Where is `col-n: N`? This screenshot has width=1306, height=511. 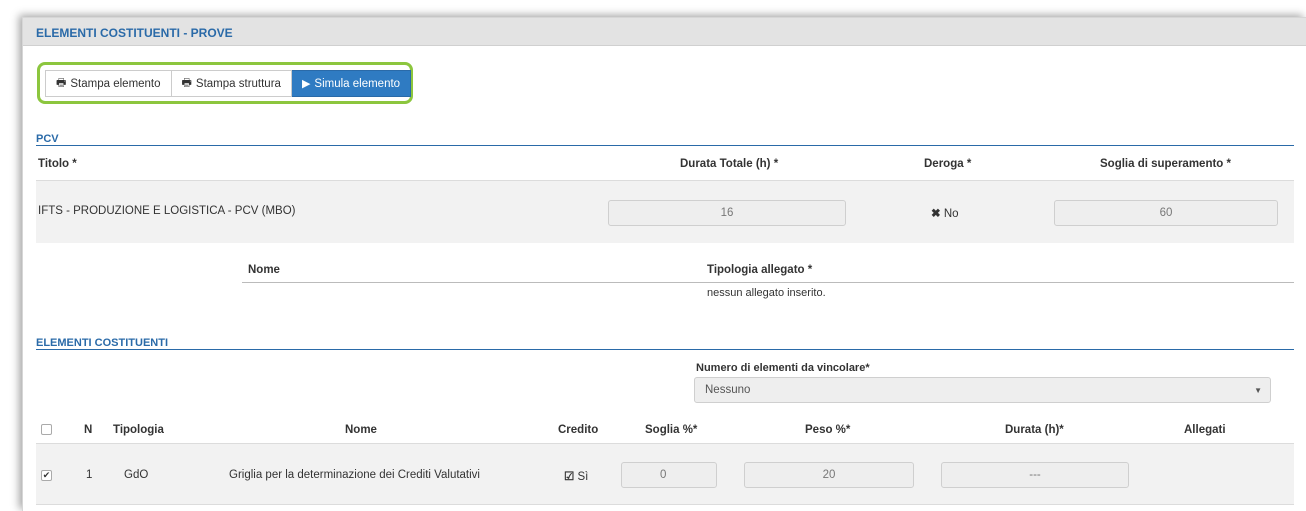 col-n: N is located at coordinates (88, 430).